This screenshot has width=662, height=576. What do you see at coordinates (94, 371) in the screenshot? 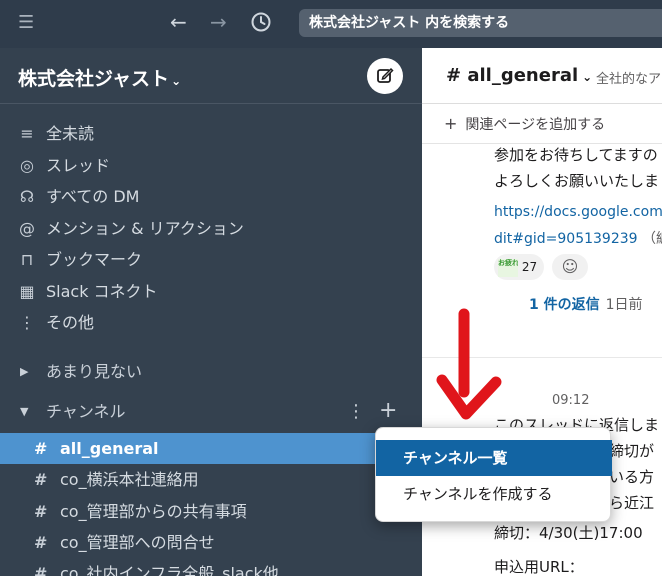
I see `section-label: あまり見ない` at bounding box center [94, 371].